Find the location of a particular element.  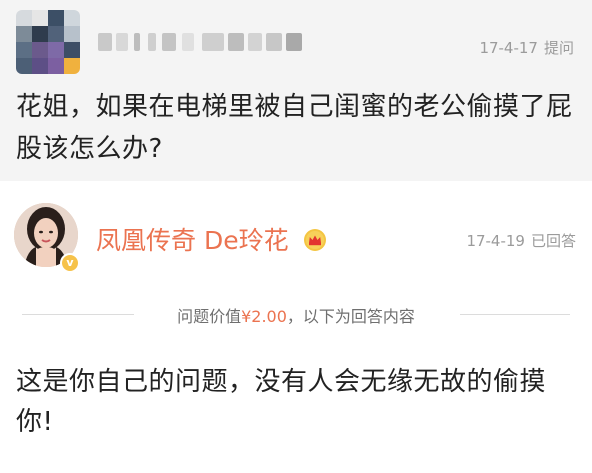

answerer-name: 凤凰传奇 De玲花 is located at coordinates (192, 240).